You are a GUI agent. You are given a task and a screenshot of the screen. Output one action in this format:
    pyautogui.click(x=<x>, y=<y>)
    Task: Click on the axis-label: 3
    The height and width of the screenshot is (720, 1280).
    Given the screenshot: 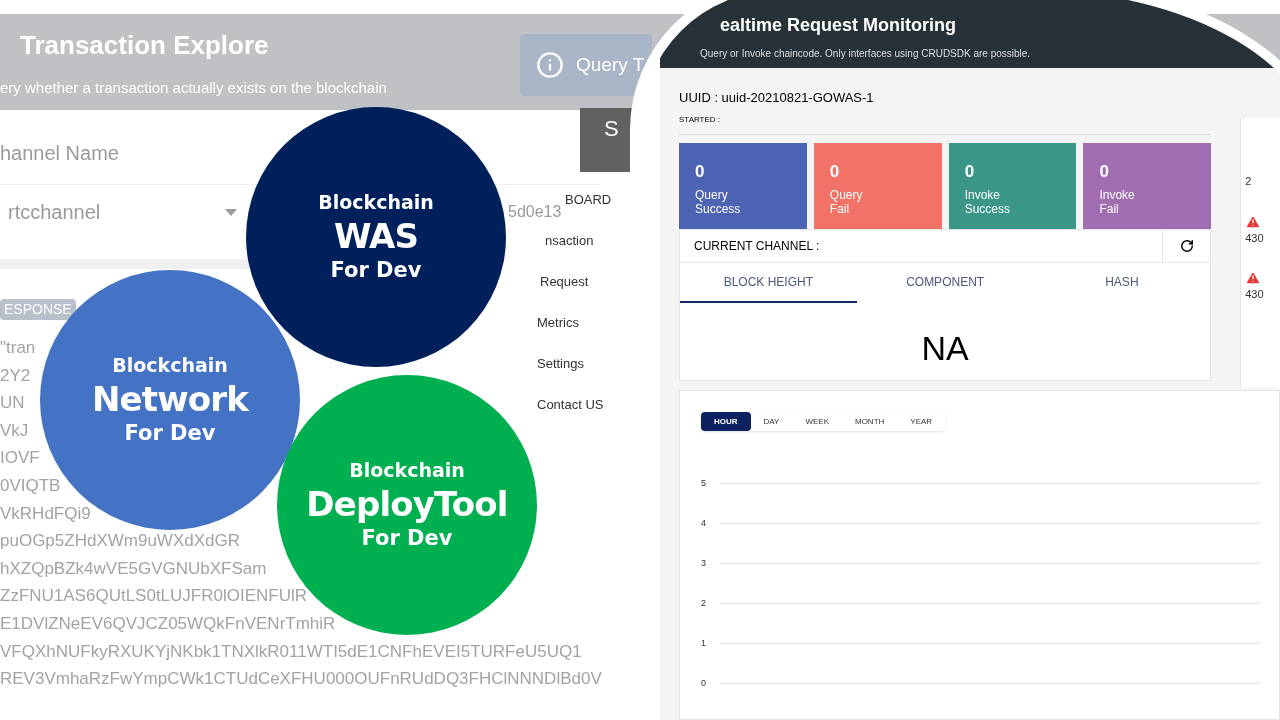 What is the action you would take?
    pyautogui.click(x=704, y=563)
    